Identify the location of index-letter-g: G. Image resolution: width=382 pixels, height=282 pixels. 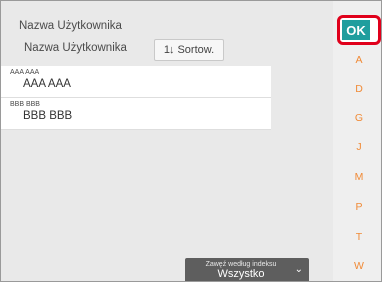
(359, 118).